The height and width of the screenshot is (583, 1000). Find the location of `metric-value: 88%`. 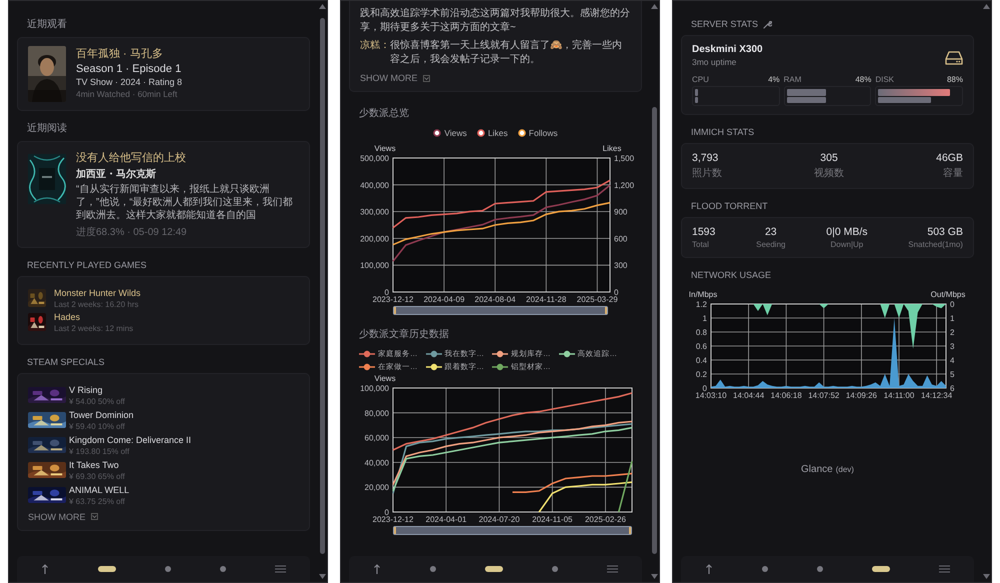

metric-value: 88% is located at coordinates (954, 79).